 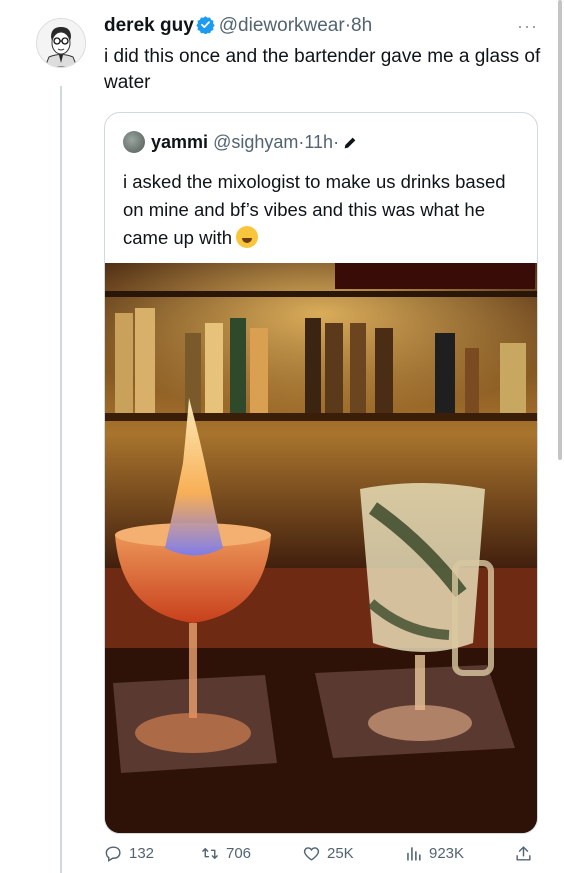 I want to click on timestamp: 8h, so click(x=361, y=25).